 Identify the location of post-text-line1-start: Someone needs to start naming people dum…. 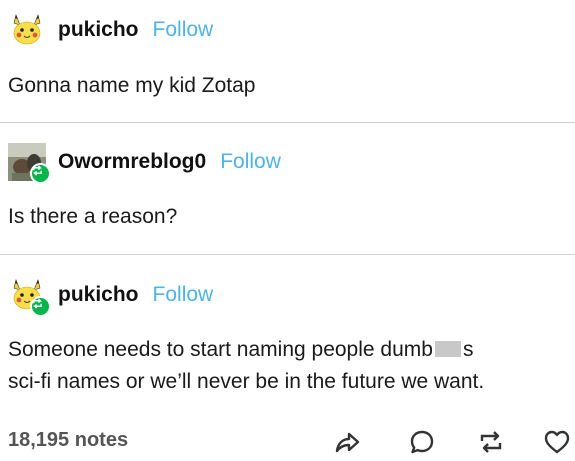
(220, 349).